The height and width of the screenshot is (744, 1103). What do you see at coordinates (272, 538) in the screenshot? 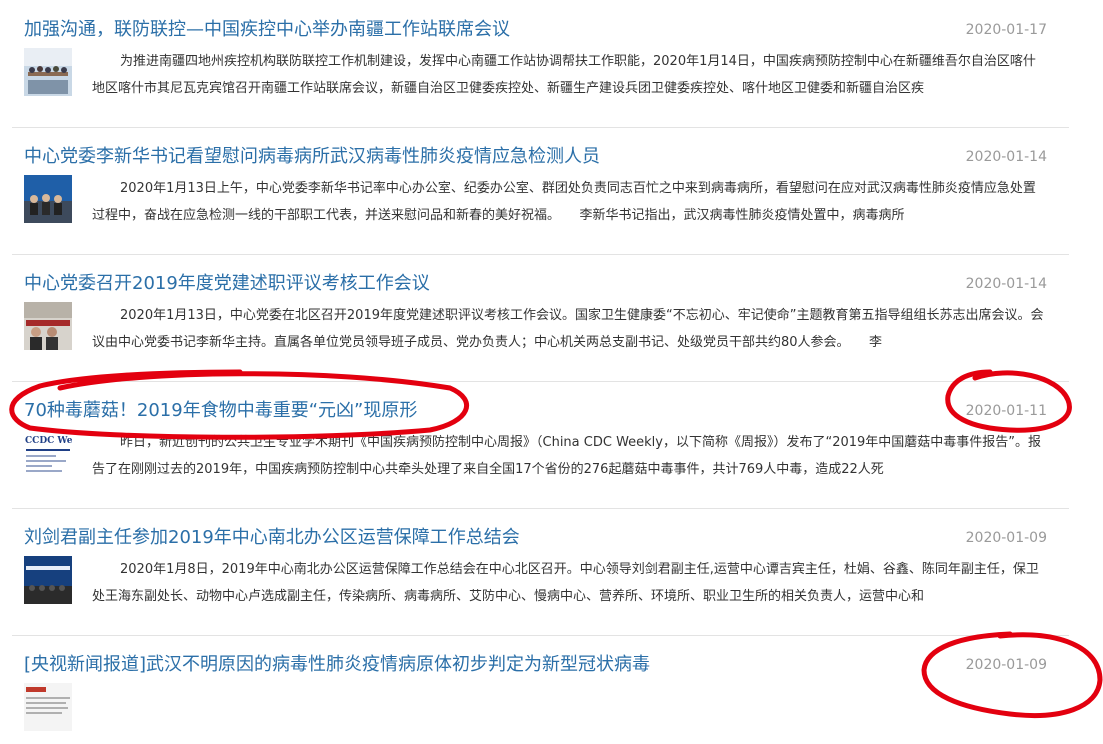
I see `news-title: 刘剑君副主任参加2019年中心南北办公区运营保障工作总结会` at bounding box center [272, 538].